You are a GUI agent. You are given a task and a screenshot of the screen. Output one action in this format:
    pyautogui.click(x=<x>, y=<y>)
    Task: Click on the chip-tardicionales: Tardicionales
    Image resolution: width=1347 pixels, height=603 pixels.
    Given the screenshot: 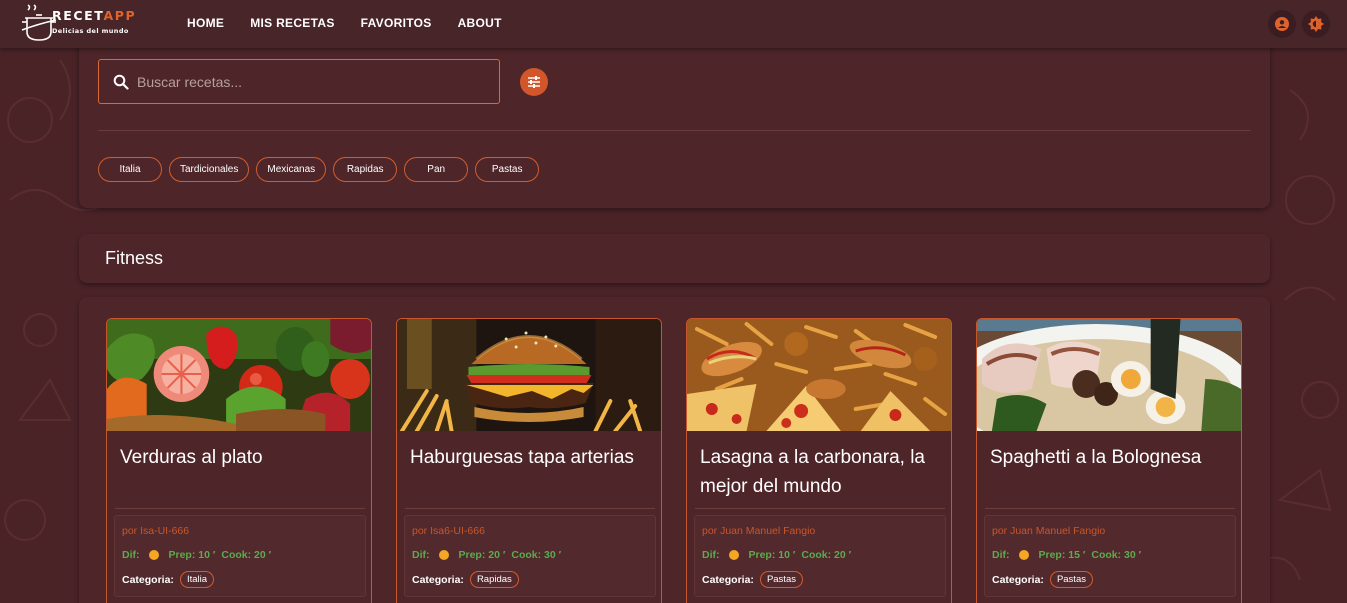 What is the action you would take?
    pyautogui.click(x=209, y=169)
    